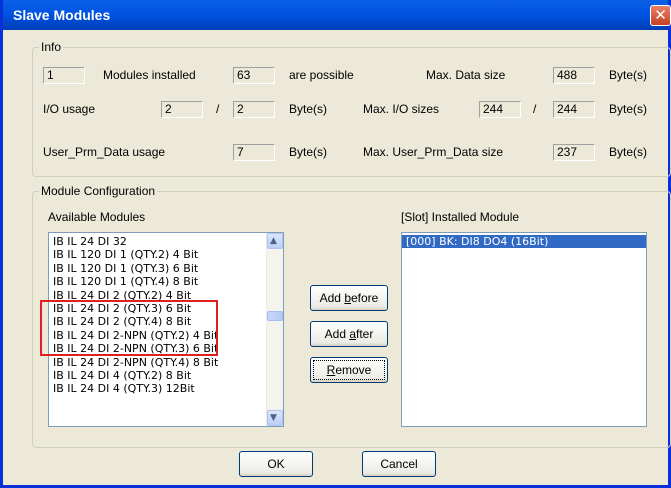 Image resolution: width=671 pixels, height=488 pixels. I want to click on ok-button: OK, so click(276, 464).